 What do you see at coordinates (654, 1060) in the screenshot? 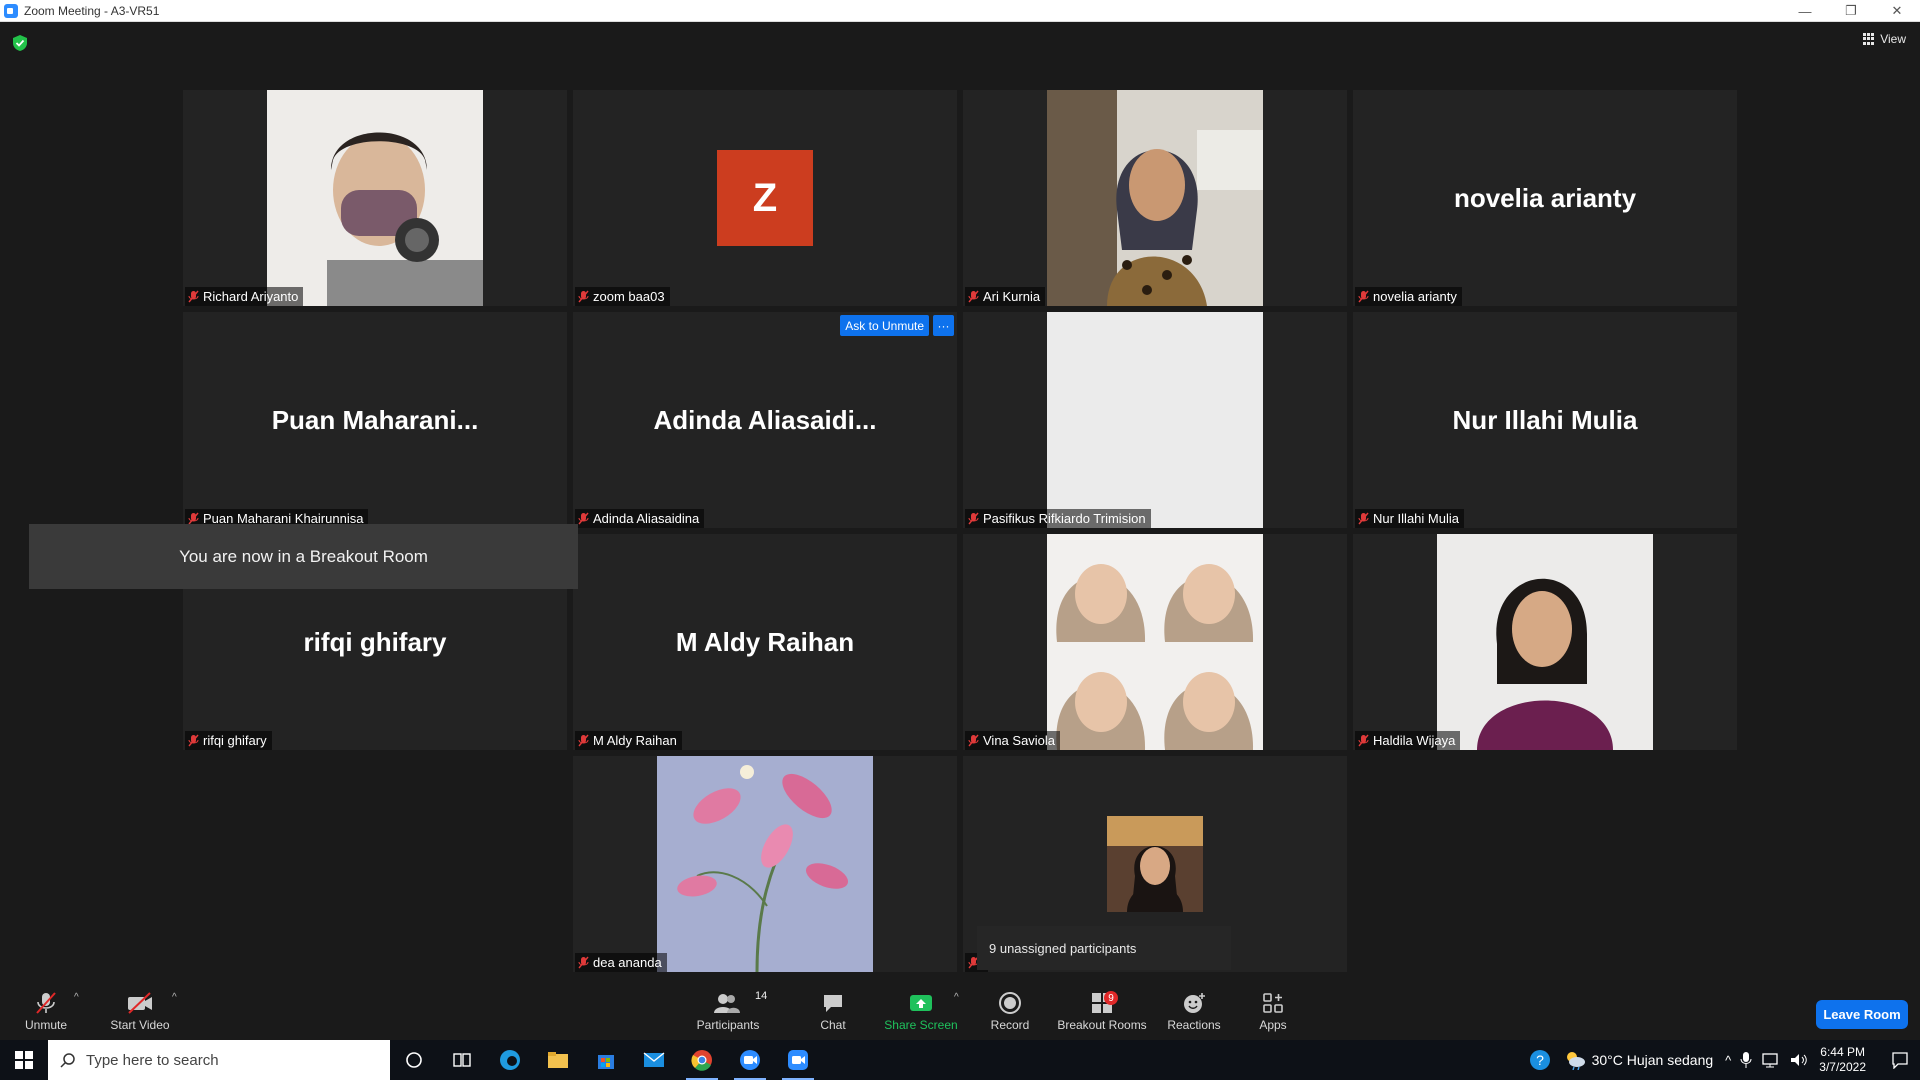
I see `mail-icon` at bounding box center [654, 1060].